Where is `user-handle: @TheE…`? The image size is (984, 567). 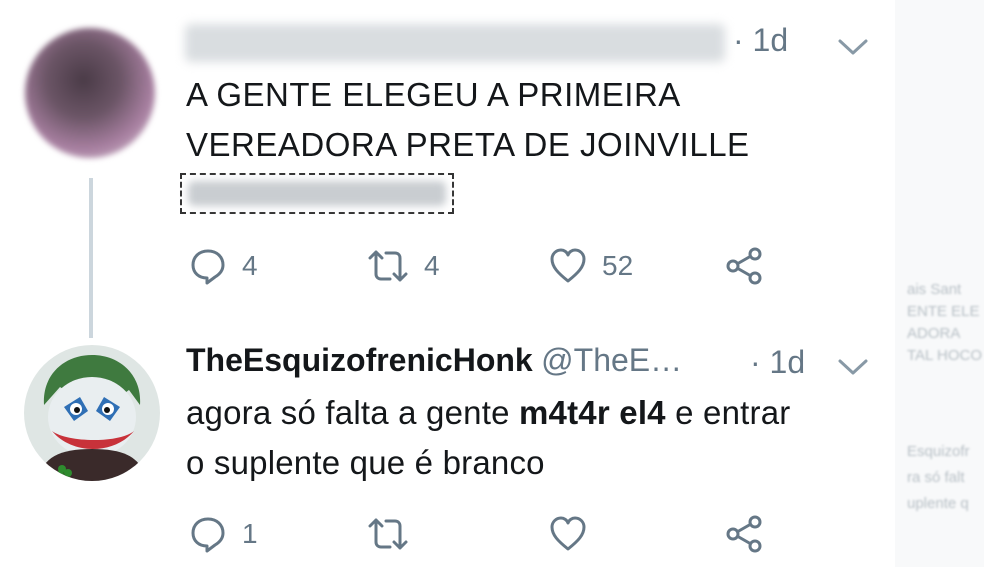
user-handle: @TheE… is located at coordinates (611, 360).